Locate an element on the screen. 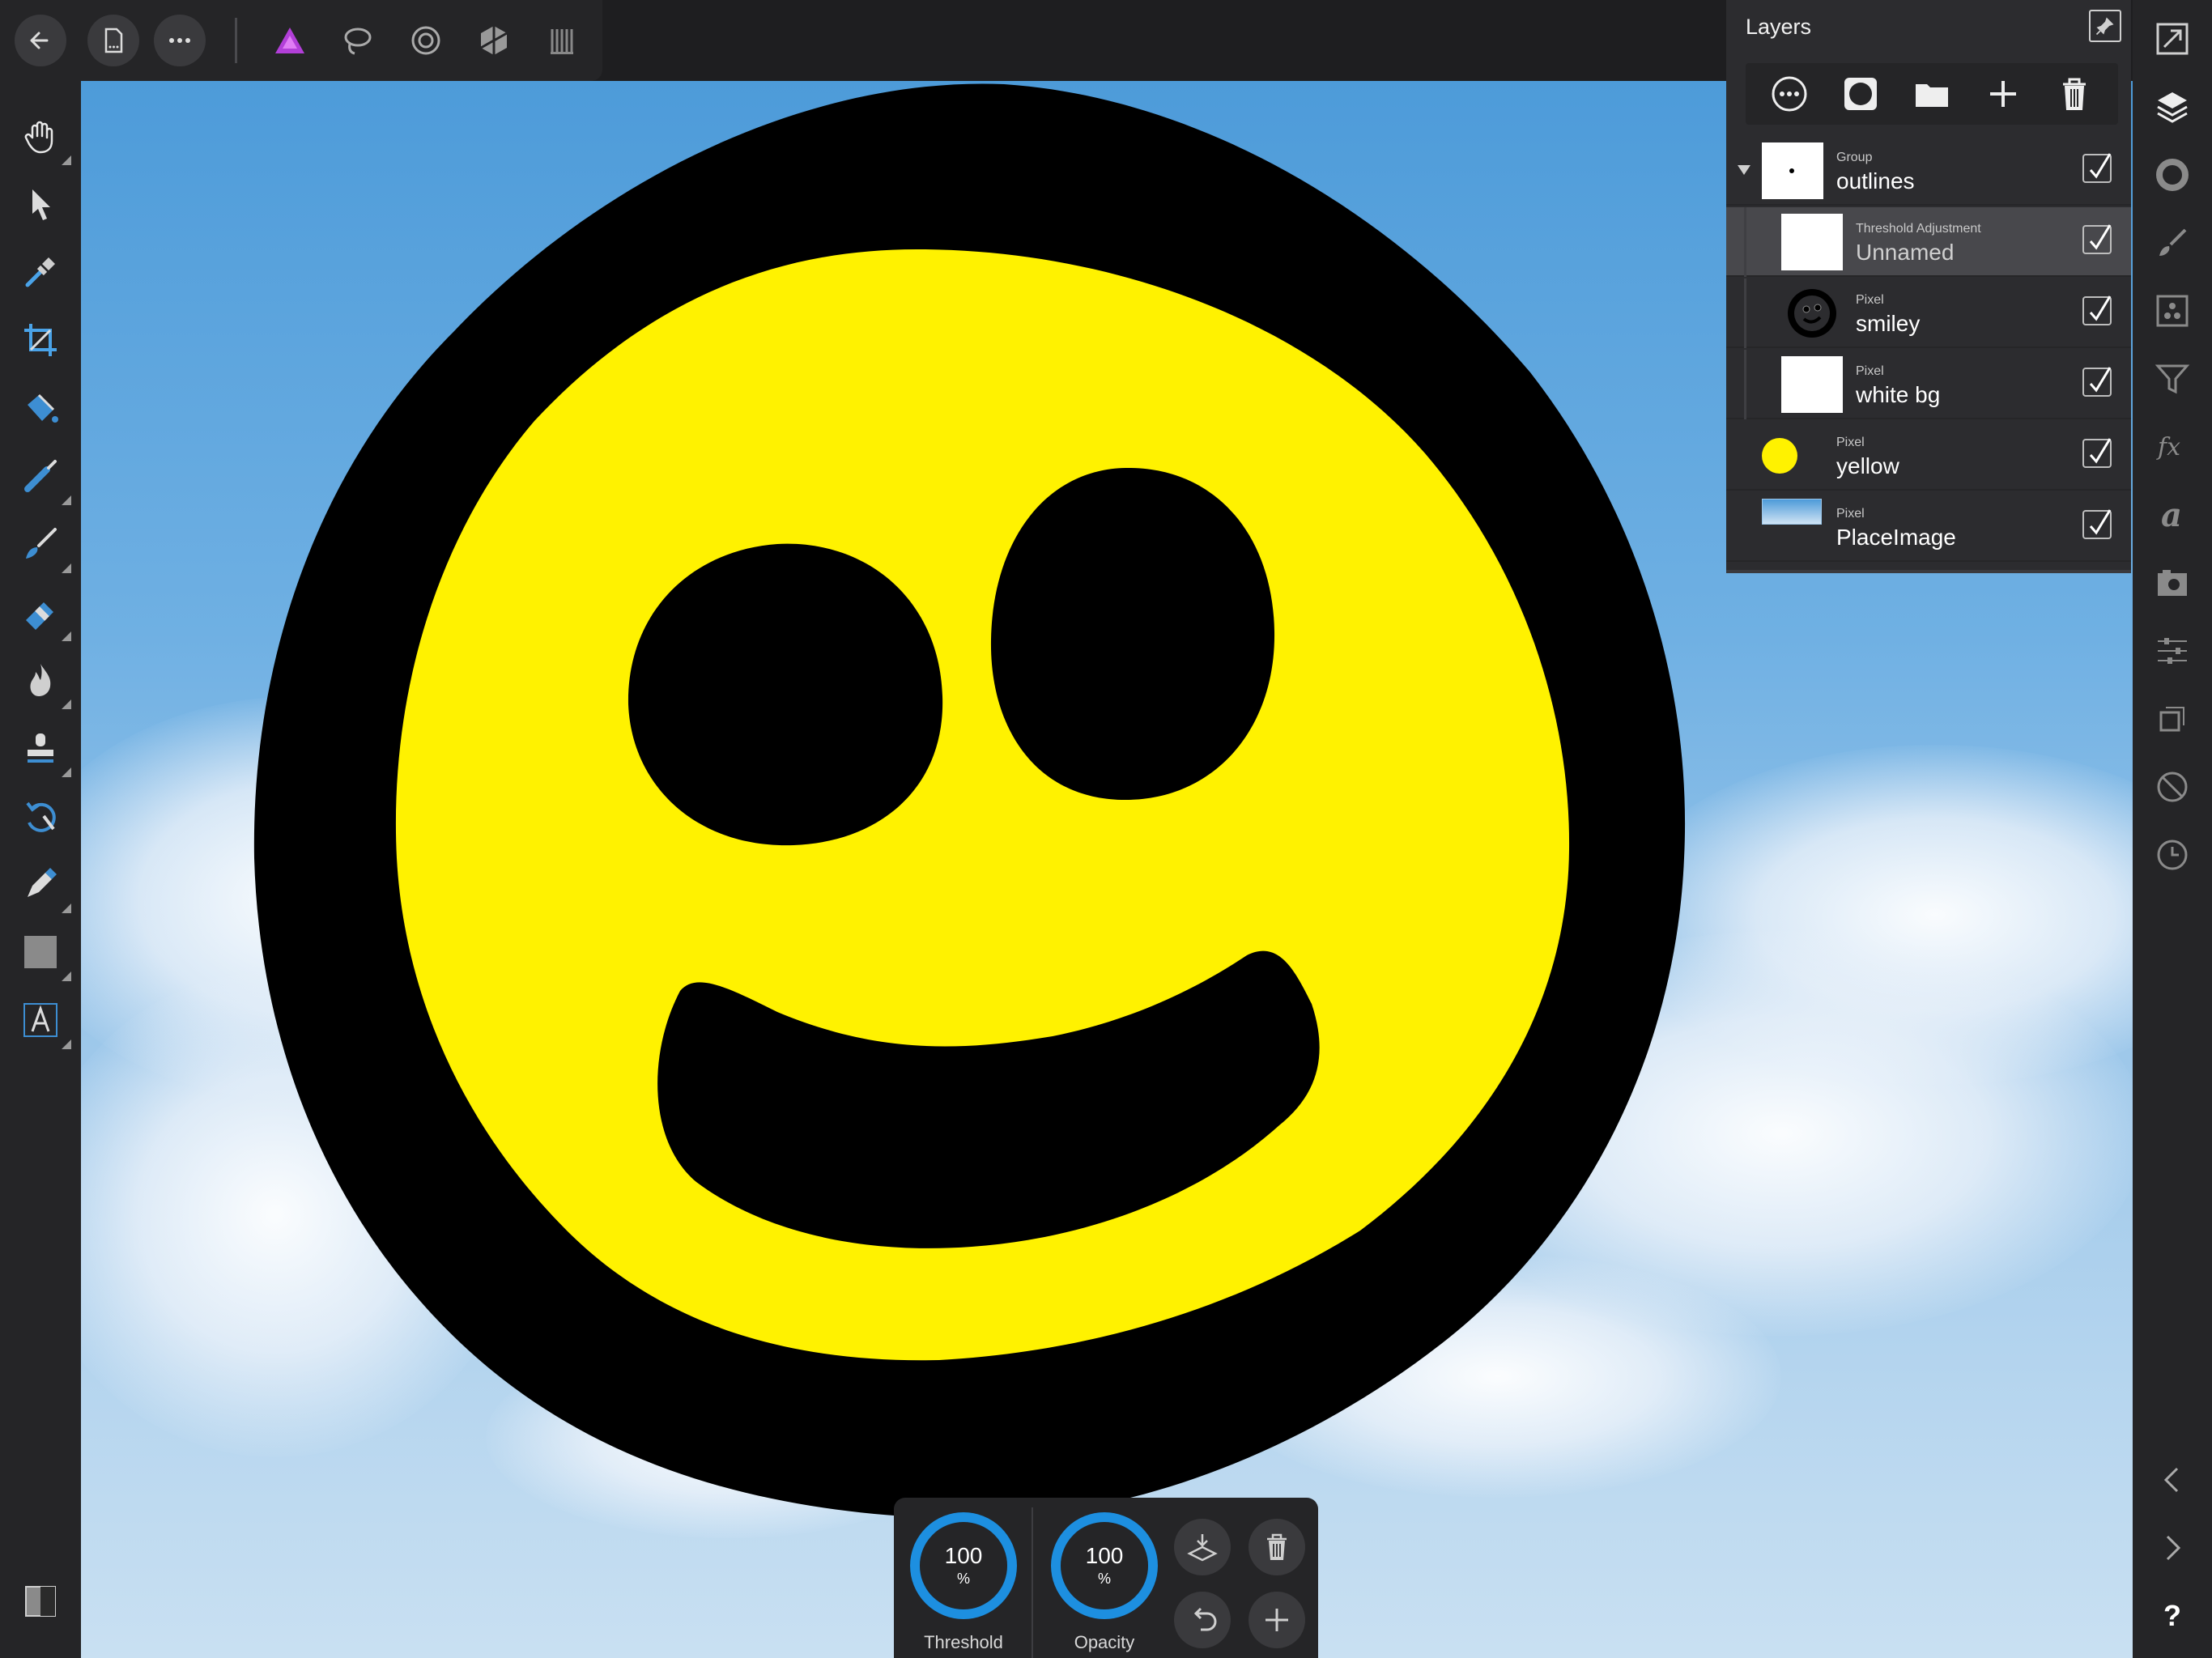  context-toolbar: 100 % Threshold 100 % Opacity is located at coordinates (1106, 1578).